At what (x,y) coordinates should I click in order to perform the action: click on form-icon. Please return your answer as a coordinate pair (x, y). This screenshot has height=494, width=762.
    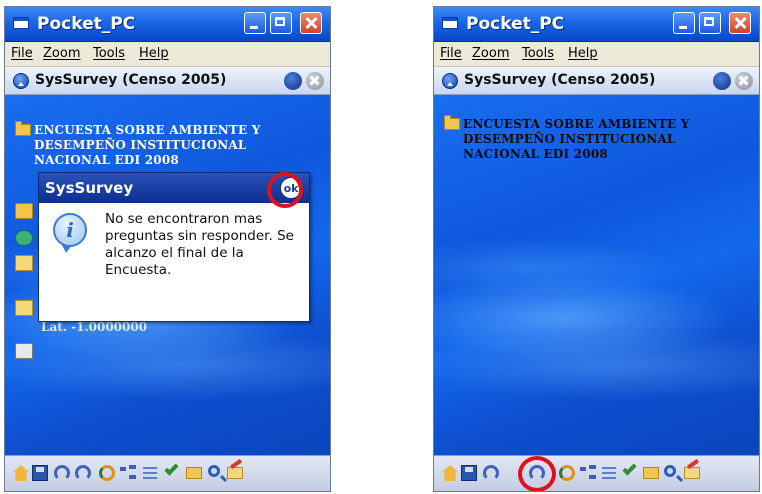
    Looking at the image, I should click on (24, 351).